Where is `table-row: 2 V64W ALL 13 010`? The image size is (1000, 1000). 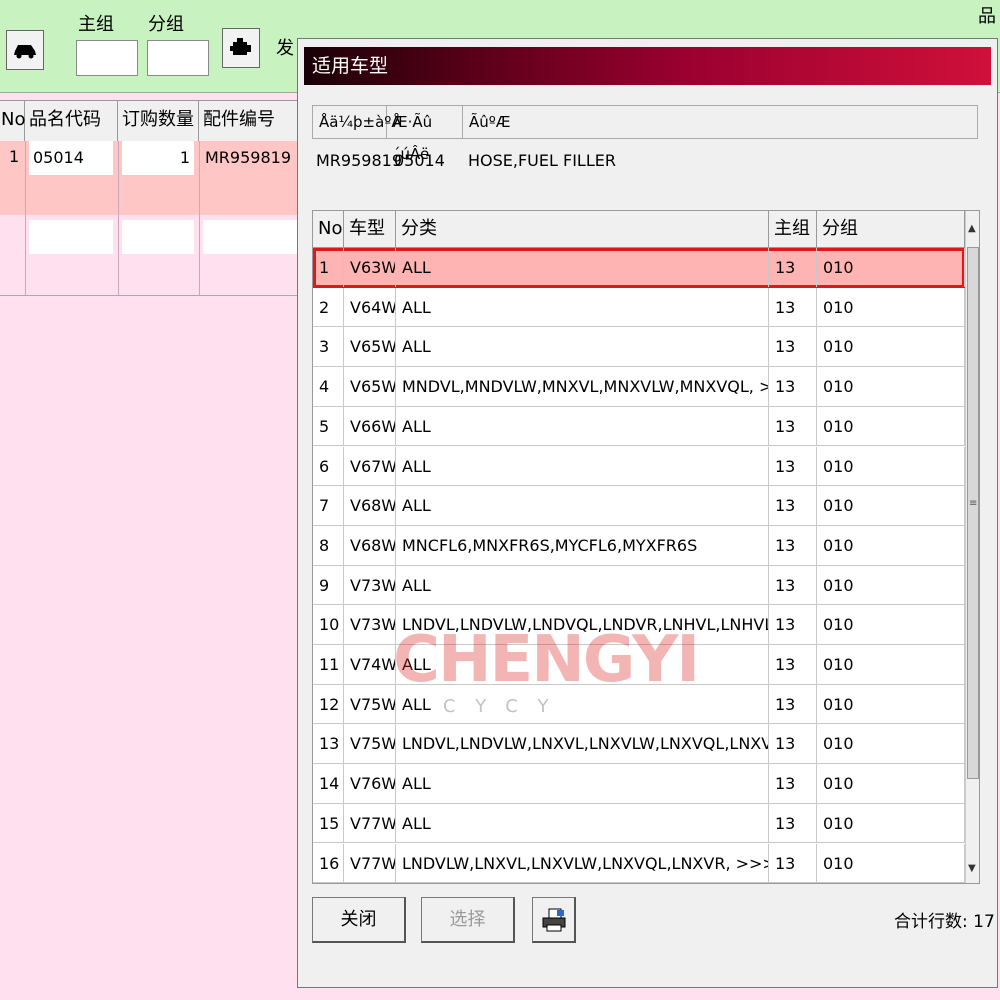 table-row: 2 V64W ALL 13 010 is located at coordinates (639, 307).